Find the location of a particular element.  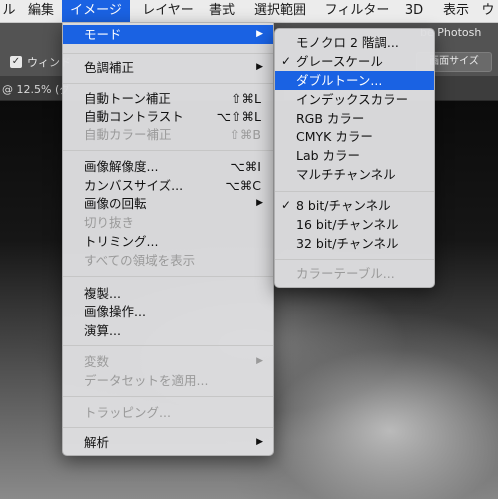

menubar-item-view: 表示 is located at coordinates (456, 11).